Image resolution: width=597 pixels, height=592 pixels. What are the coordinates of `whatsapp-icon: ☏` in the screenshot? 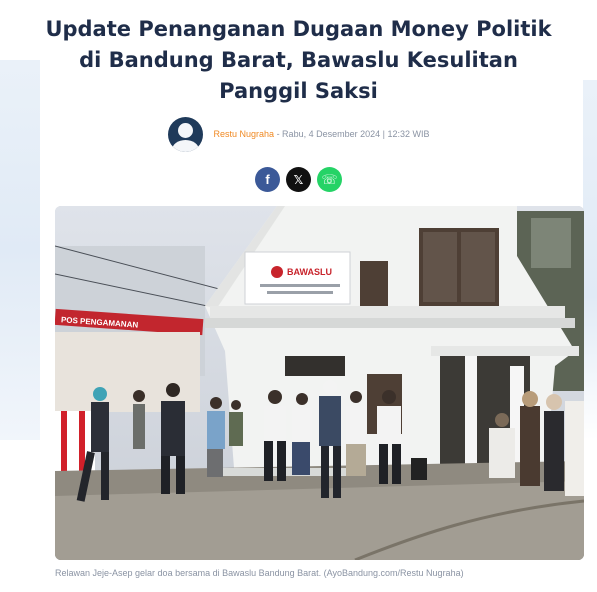 It's located at (329, 179).